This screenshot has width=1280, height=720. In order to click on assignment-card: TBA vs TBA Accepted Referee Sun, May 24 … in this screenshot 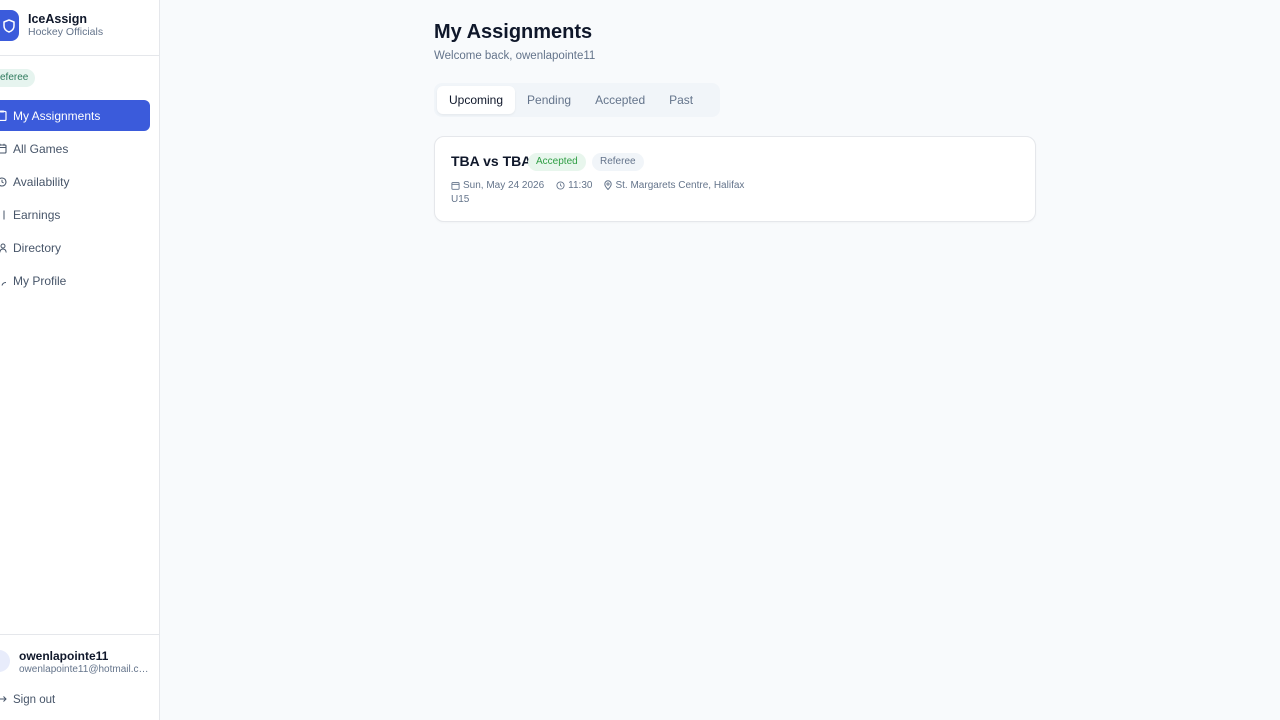, I will do `click(735, 179)`.